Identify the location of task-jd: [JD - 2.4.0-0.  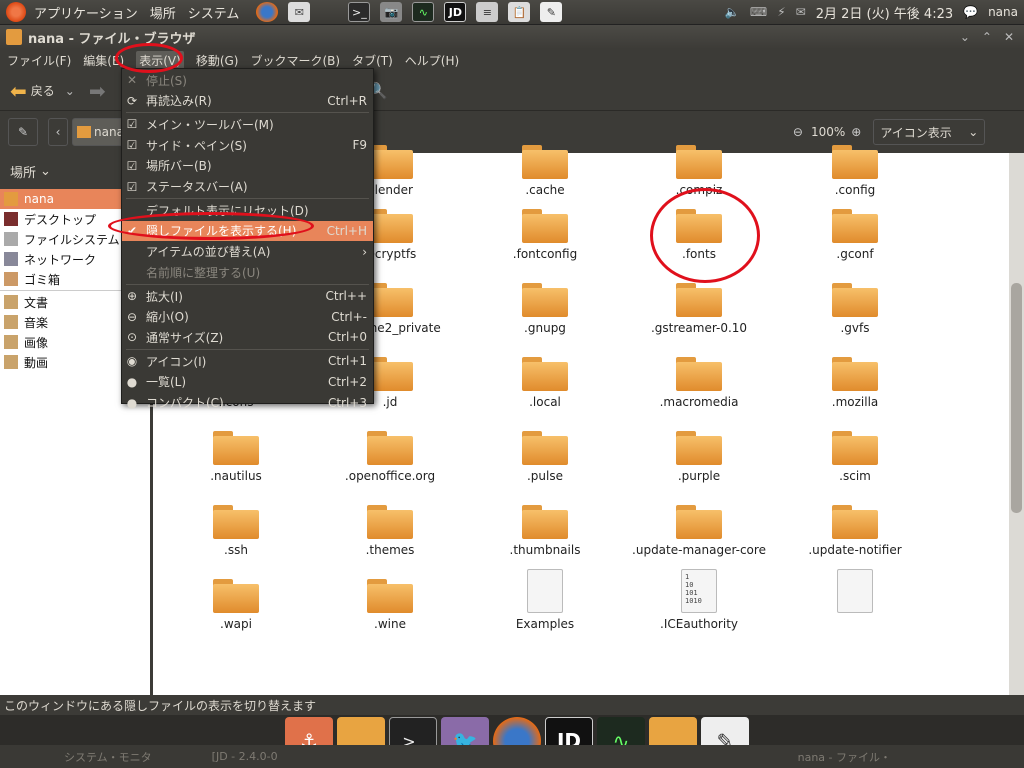
(245, 756).